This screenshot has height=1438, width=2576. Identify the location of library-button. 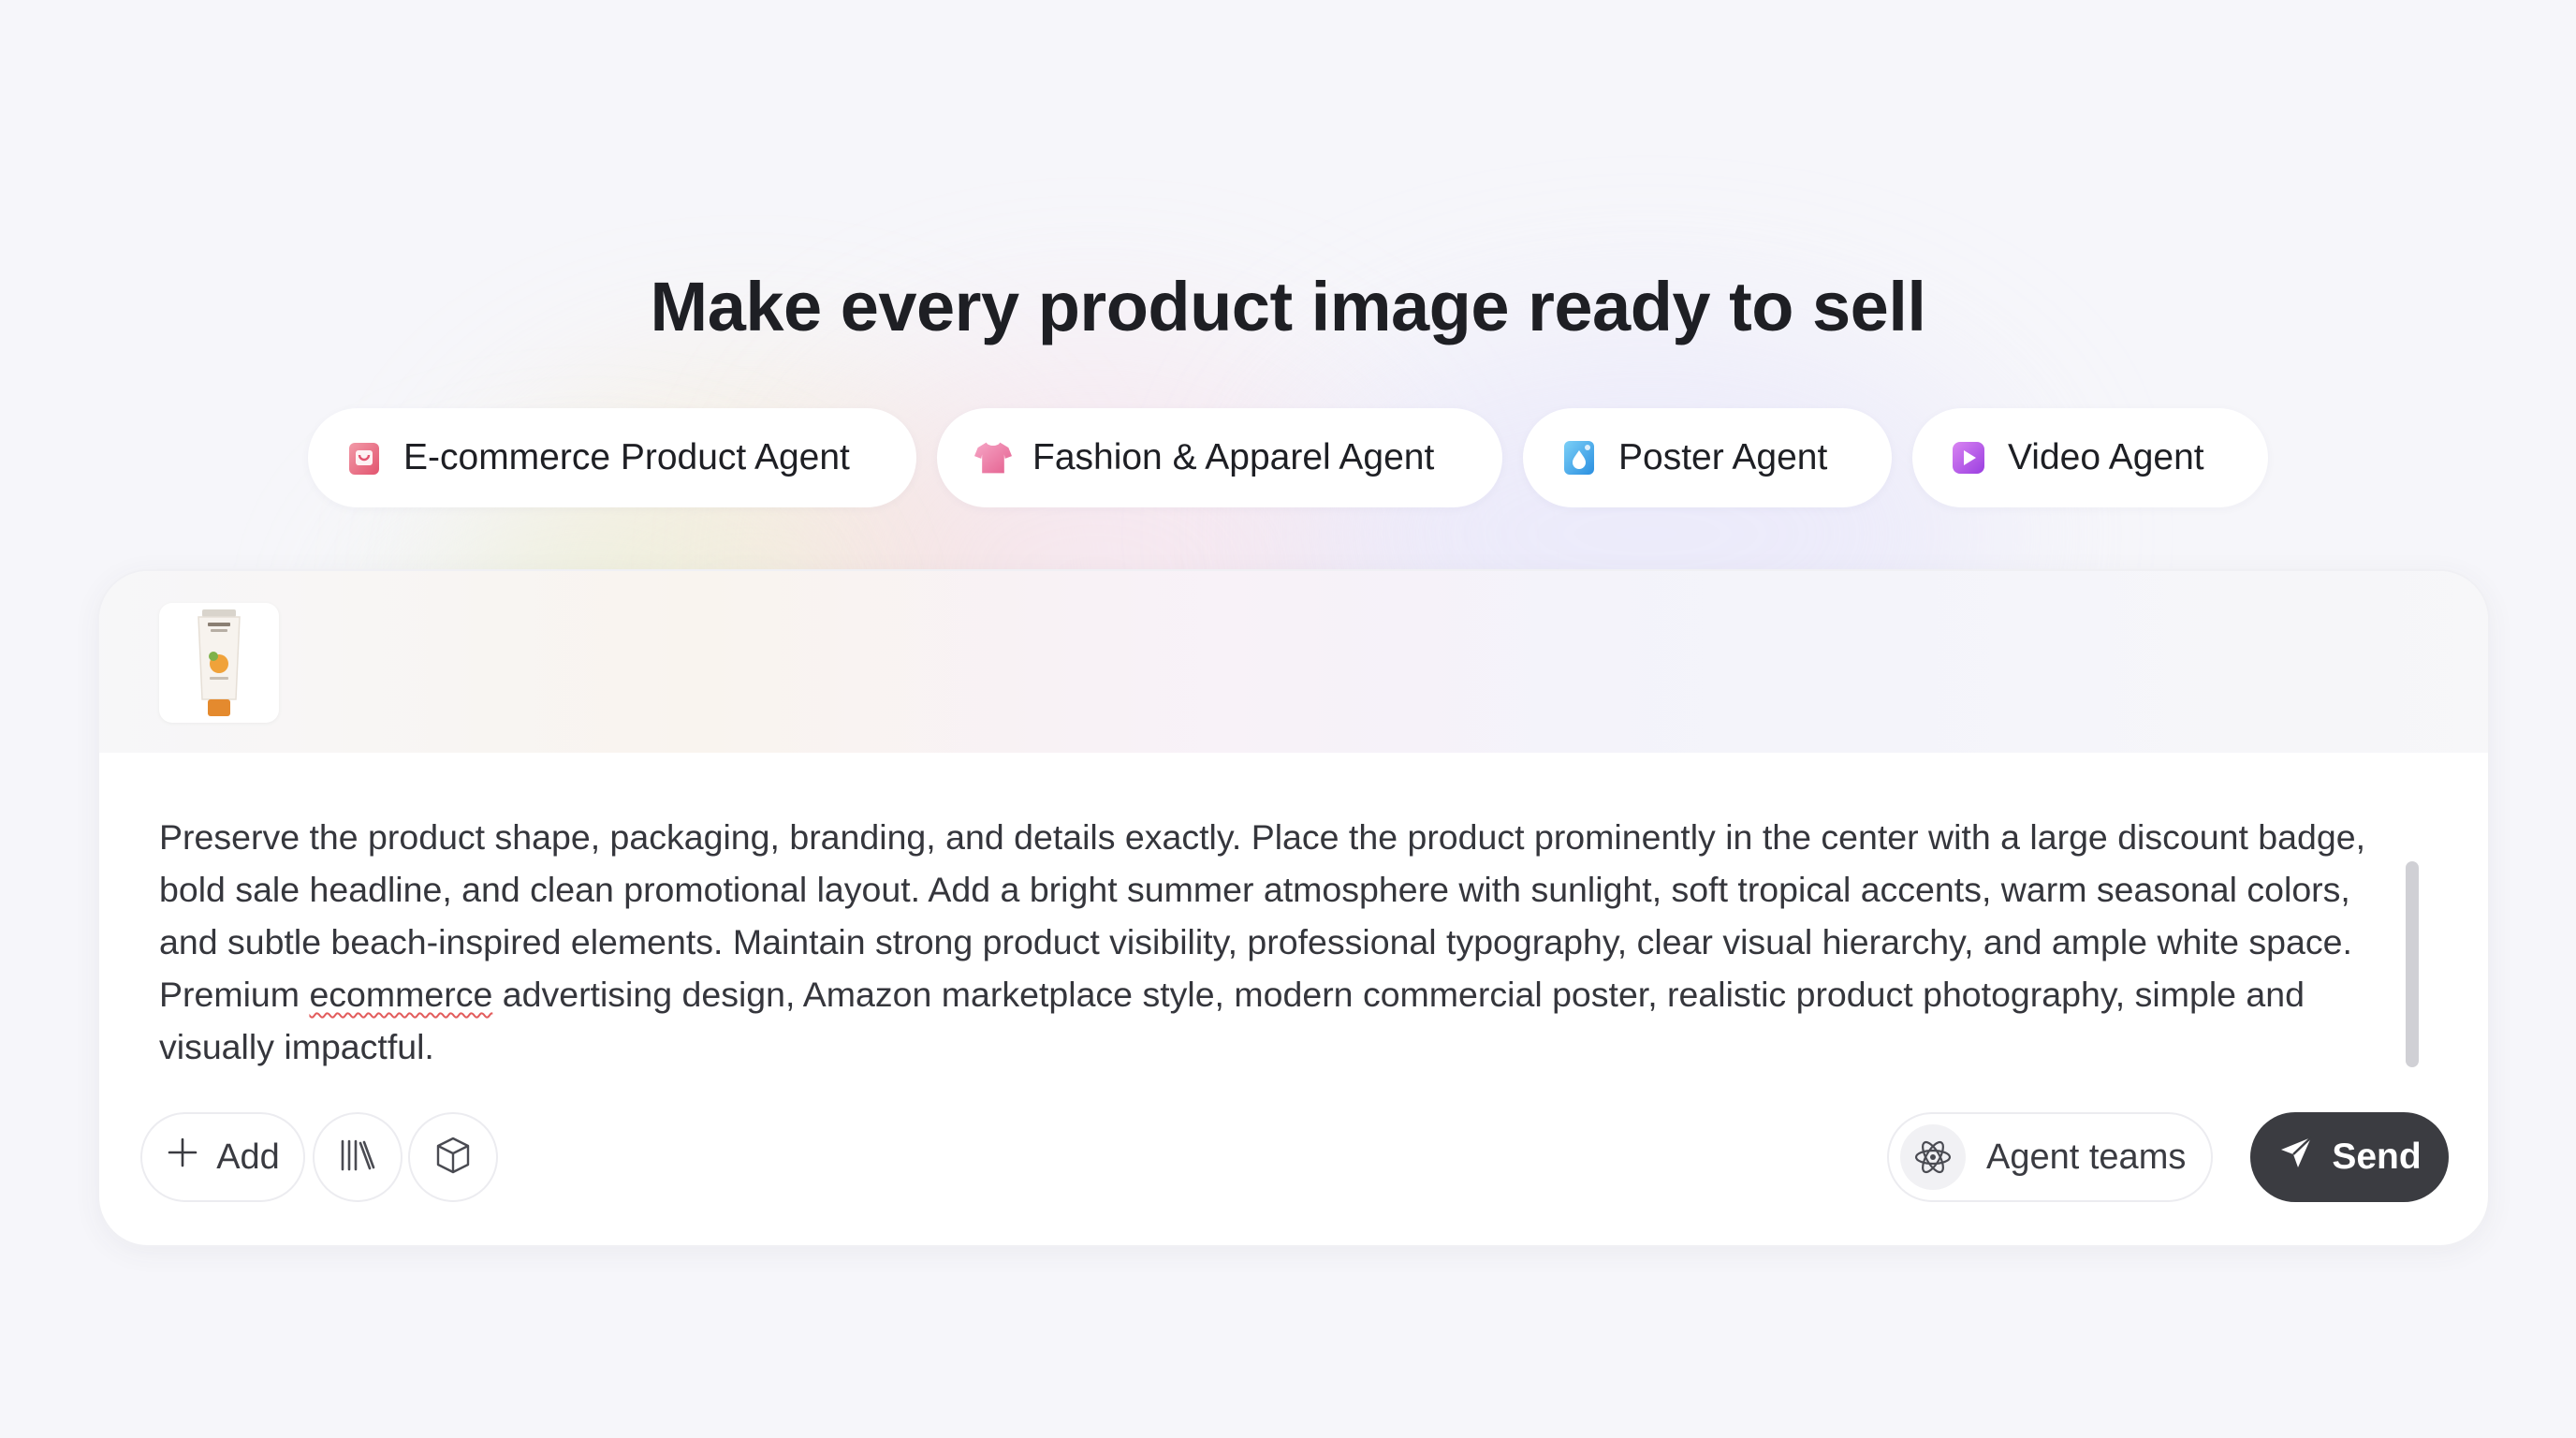
(357, 1157).